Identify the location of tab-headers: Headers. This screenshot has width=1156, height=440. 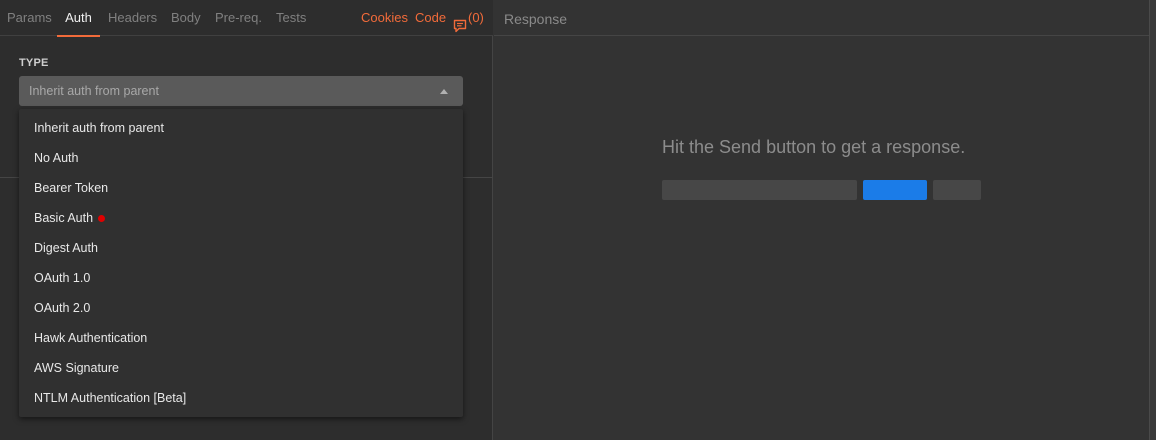
(132, 18).